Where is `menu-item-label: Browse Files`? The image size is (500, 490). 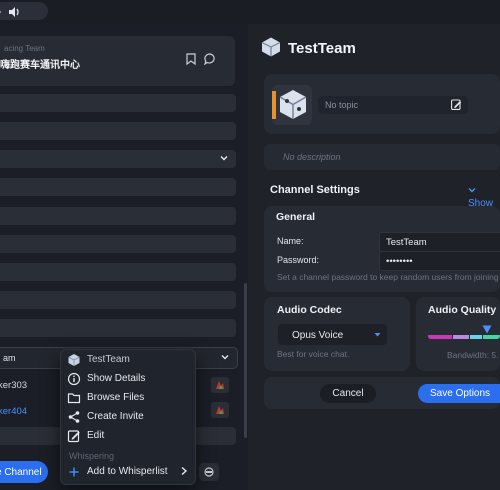
menu-item-label: Browse Files is located at coordinates (116, 397).